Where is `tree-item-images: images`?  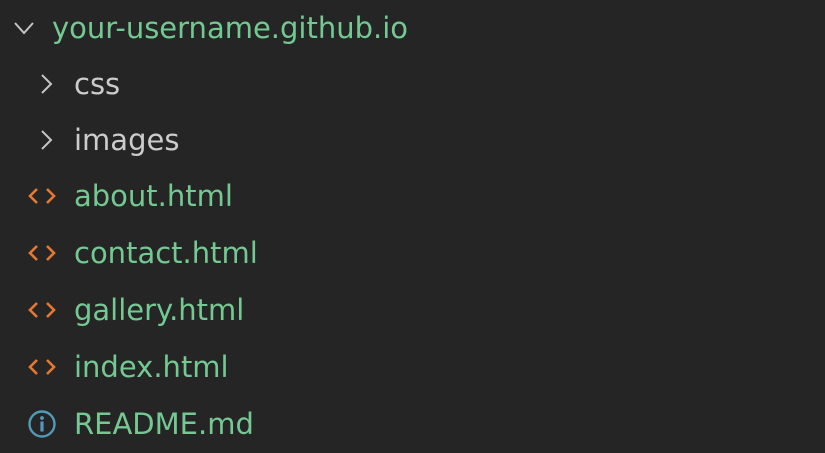 tree-item-images: images is located at coordinates (412, 140).